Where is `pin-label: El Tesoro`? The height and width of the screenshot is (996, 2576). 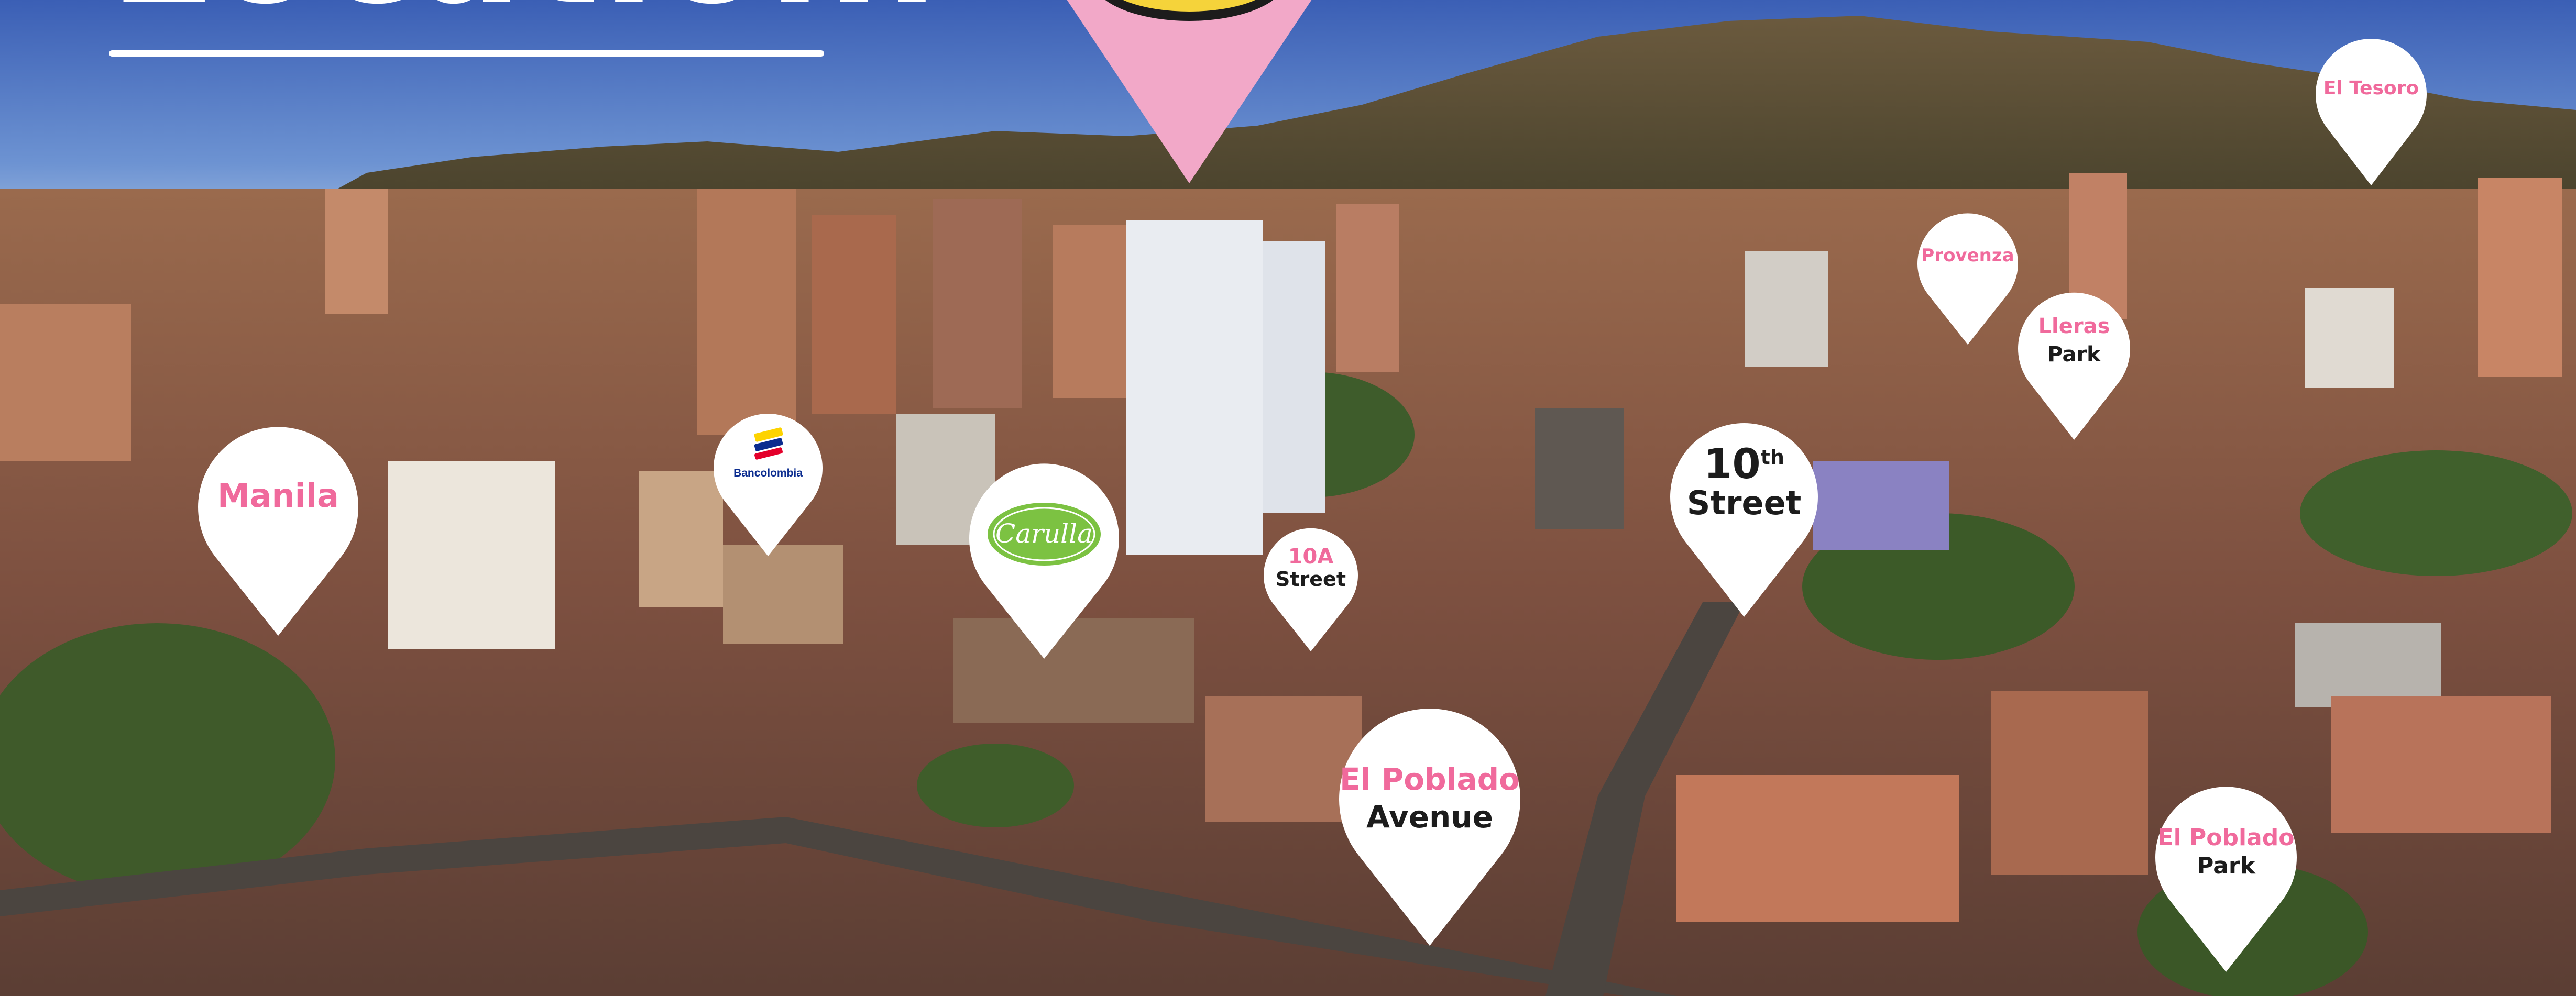 pin-label: El Tesoro is located at coordinates (2371, 88).